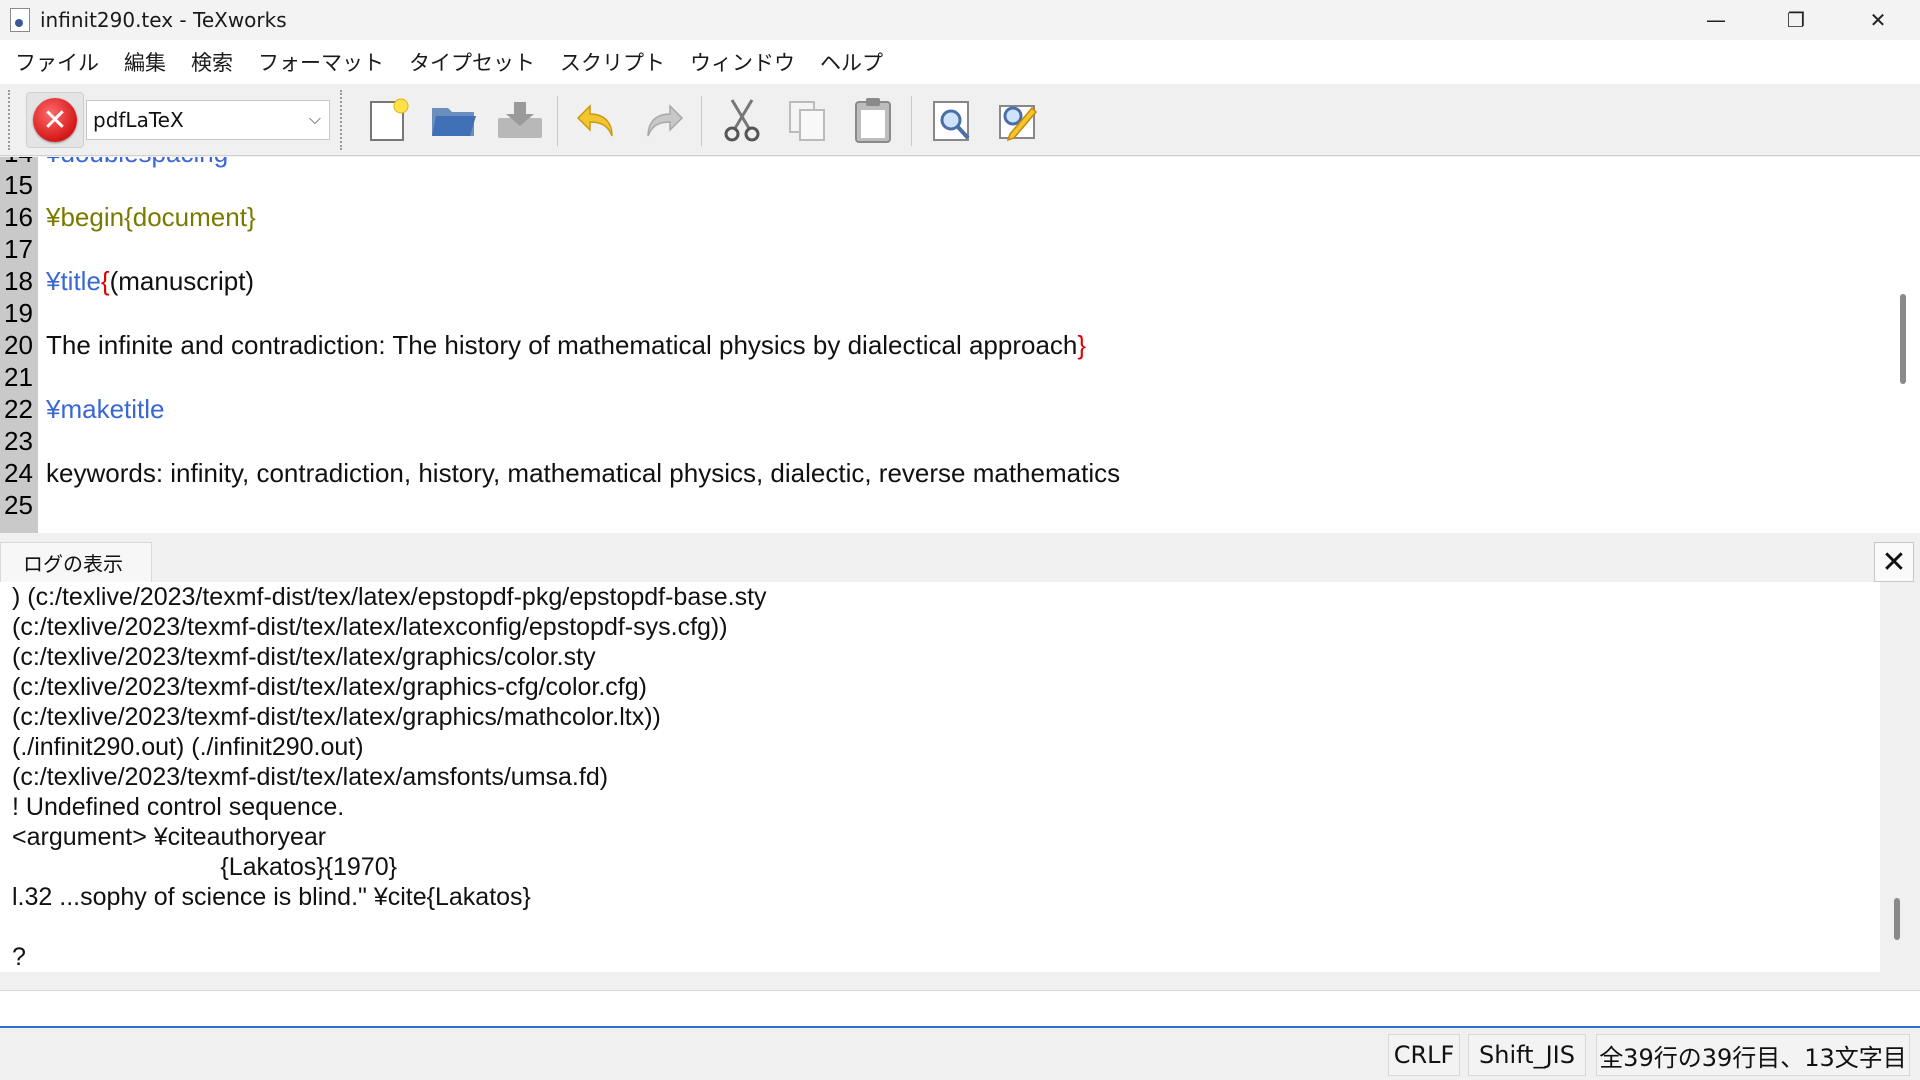 This screenshot has width=1920, height=1080. I want to click on editor-line: 25, so click(19, 505).